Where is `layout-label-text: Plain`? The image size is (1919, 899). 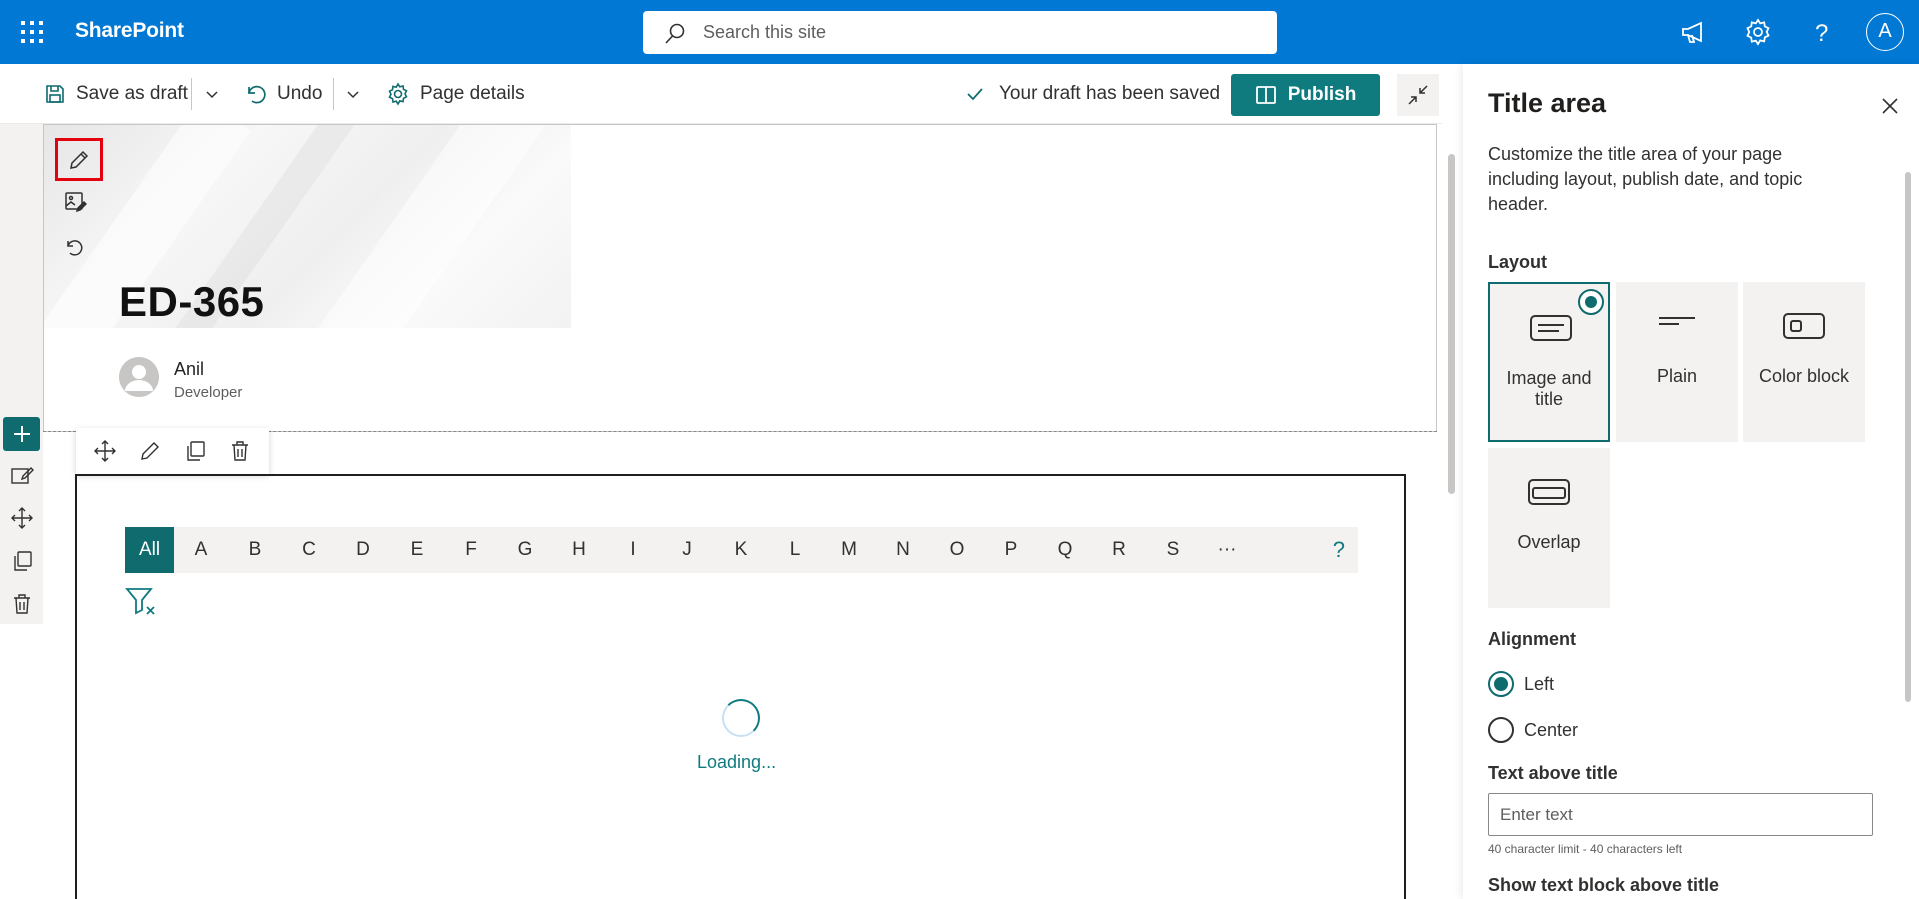 layout-label-text: Plain is located at coordinates (1677, 376).